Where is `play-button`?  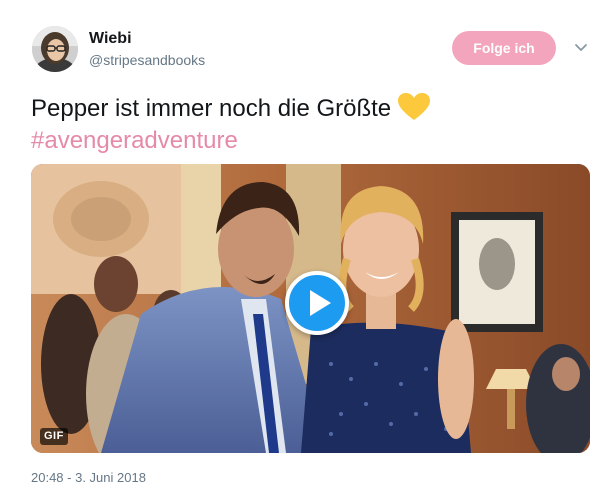 play-button is located at coordinates (317, 303).